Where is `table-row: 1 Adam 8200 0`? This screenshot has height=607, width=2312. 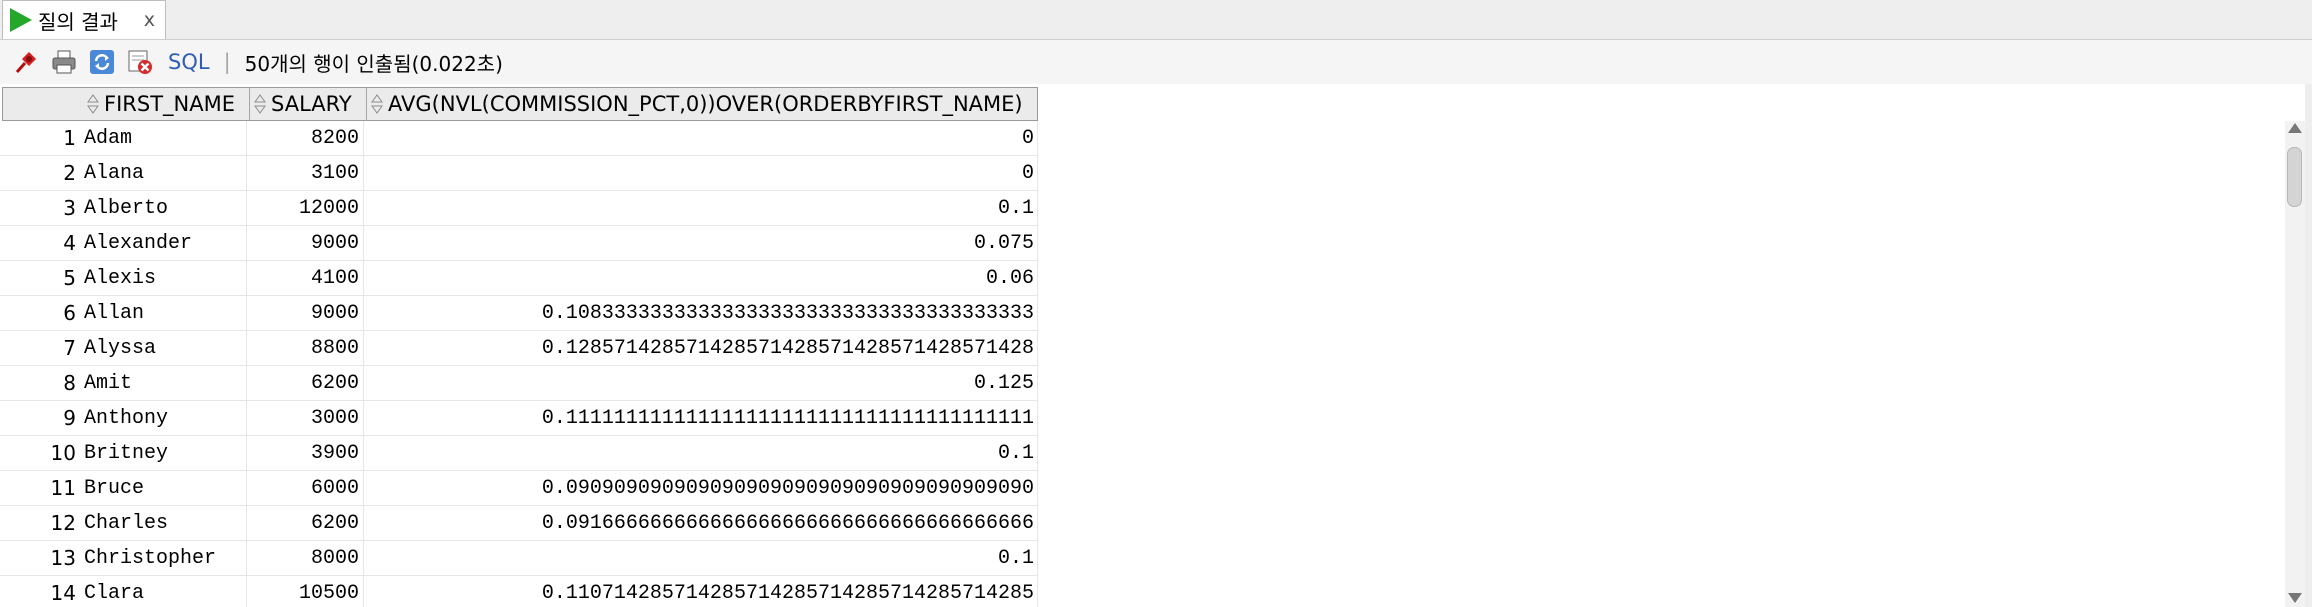
table-row: 1 Adam 8200 0 is located at coordinates (519, 138).